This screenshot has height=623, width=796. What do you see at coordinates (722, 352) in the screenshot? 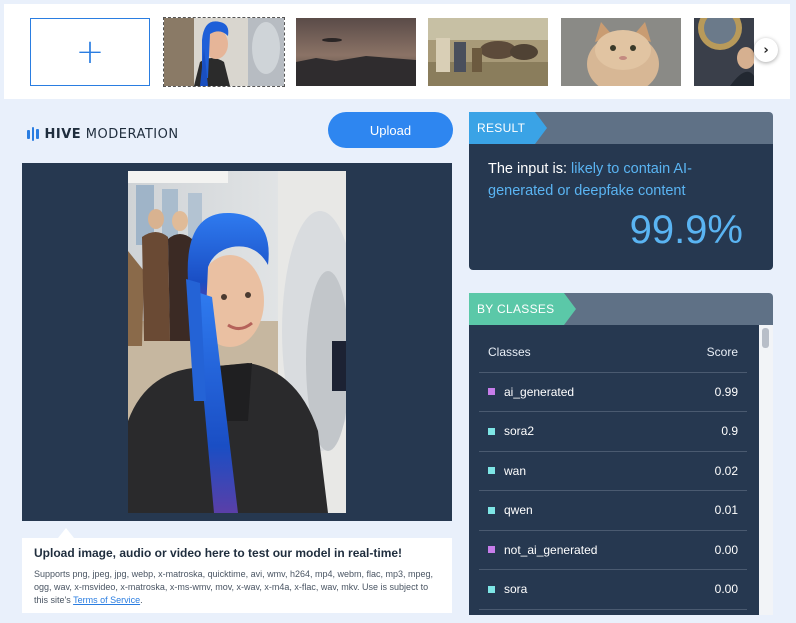
I see `header-score: Score` at bounding box center [722, 352].